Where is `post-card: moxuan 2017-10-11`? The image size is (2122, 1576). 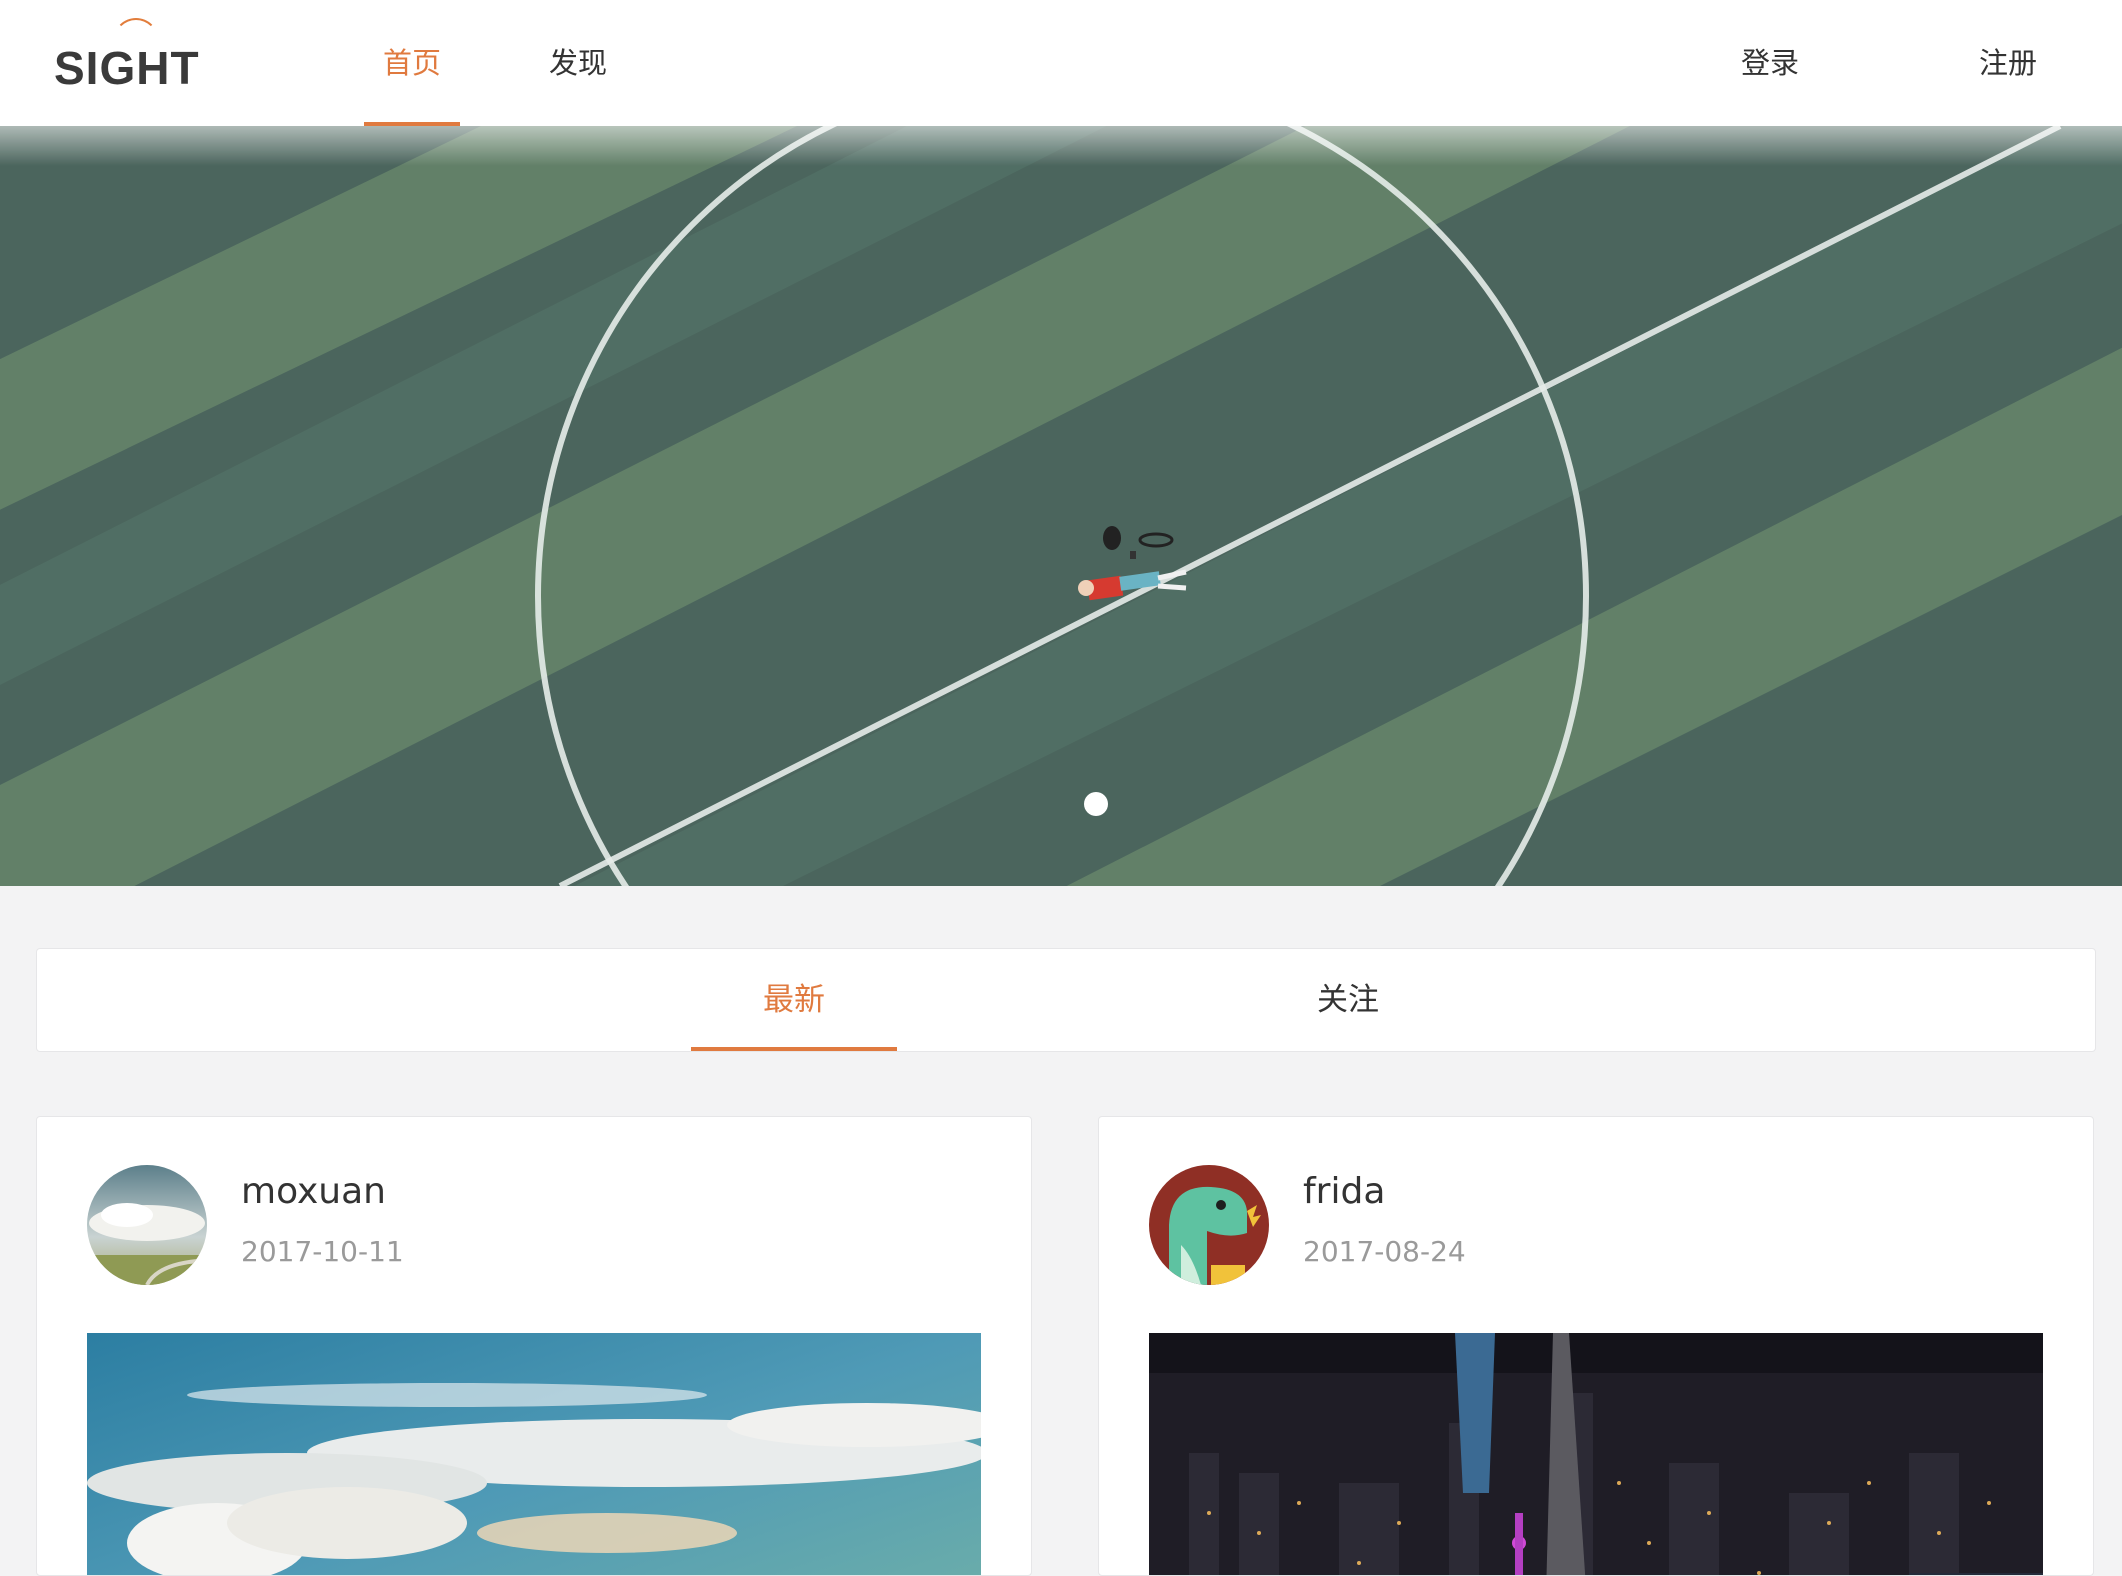
post-card: moxuan 2017-10-11 is located at coordinates (534, 1346).